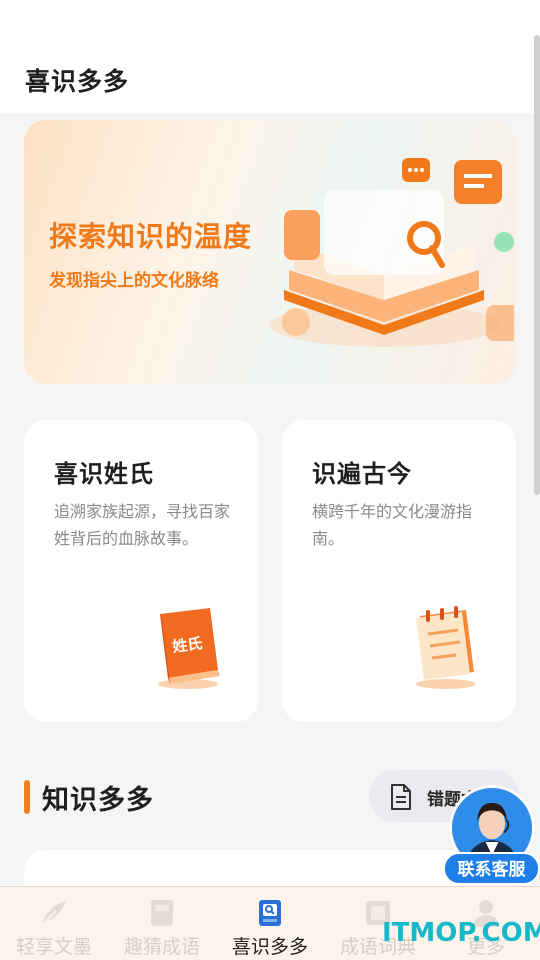  I want to click on tab-label: 趣猜成语, so click(161, 947).